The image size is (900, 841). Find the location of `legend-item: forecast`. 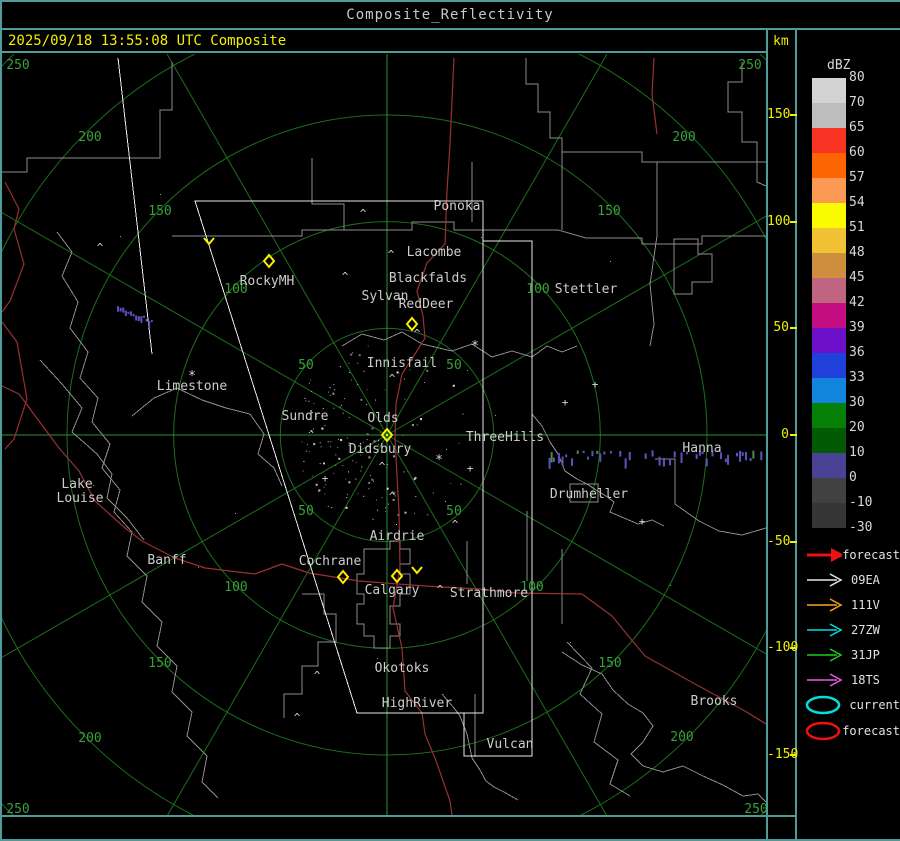

legend-item: forecast is located at coordinates (850, 554).